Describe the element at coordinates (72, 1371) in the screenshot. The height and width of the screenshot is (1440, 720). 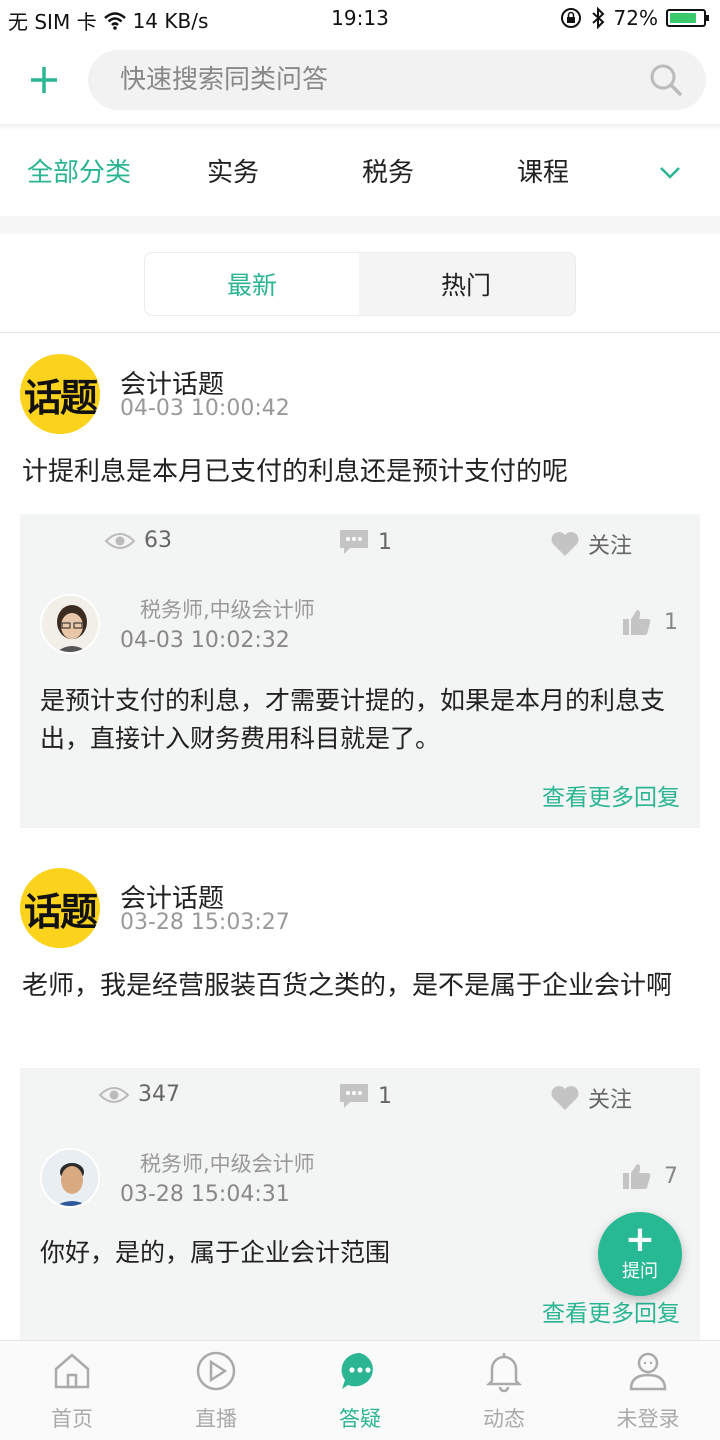
I see `home-icon` at that location.